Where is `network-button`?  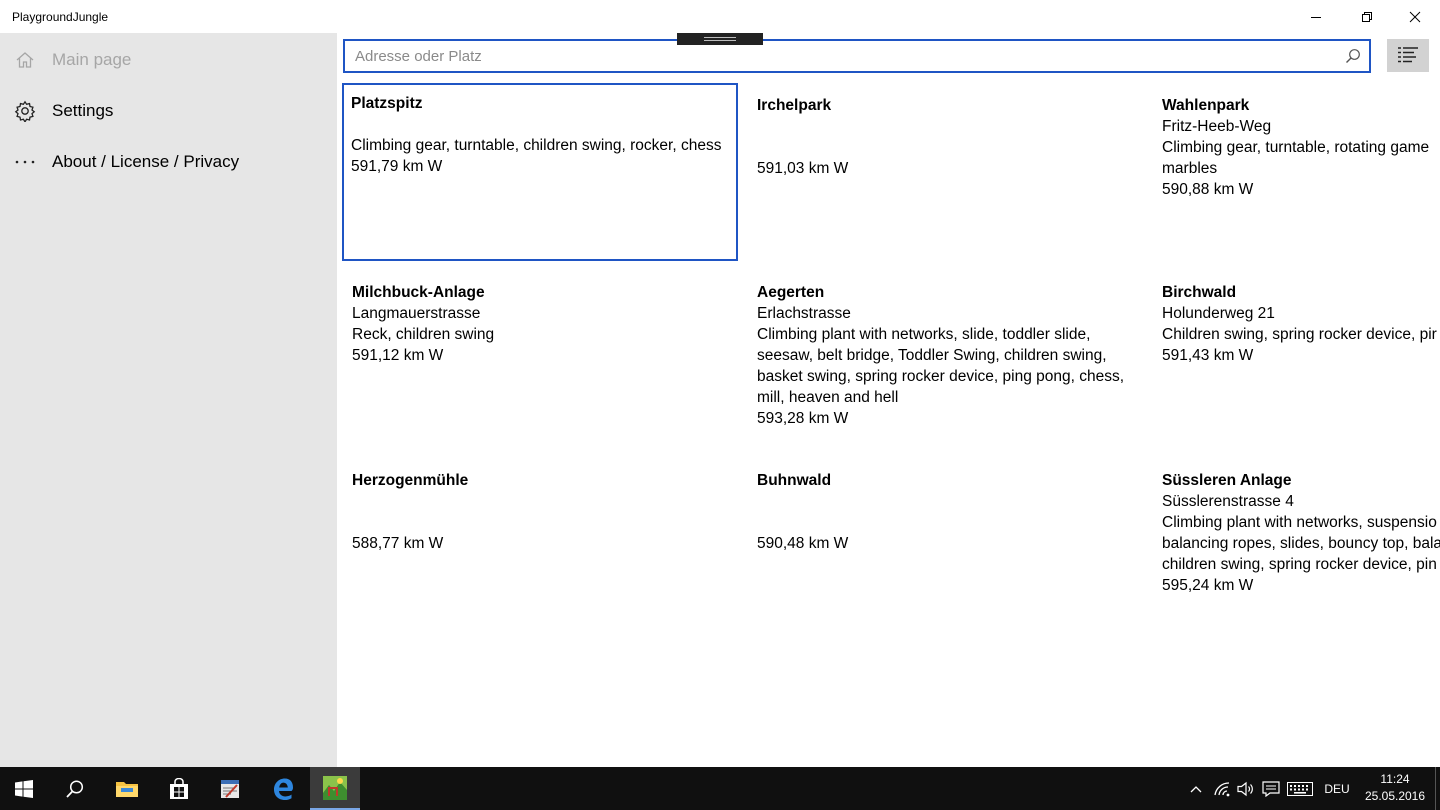
network-button is located at coordinates (1222, 788).